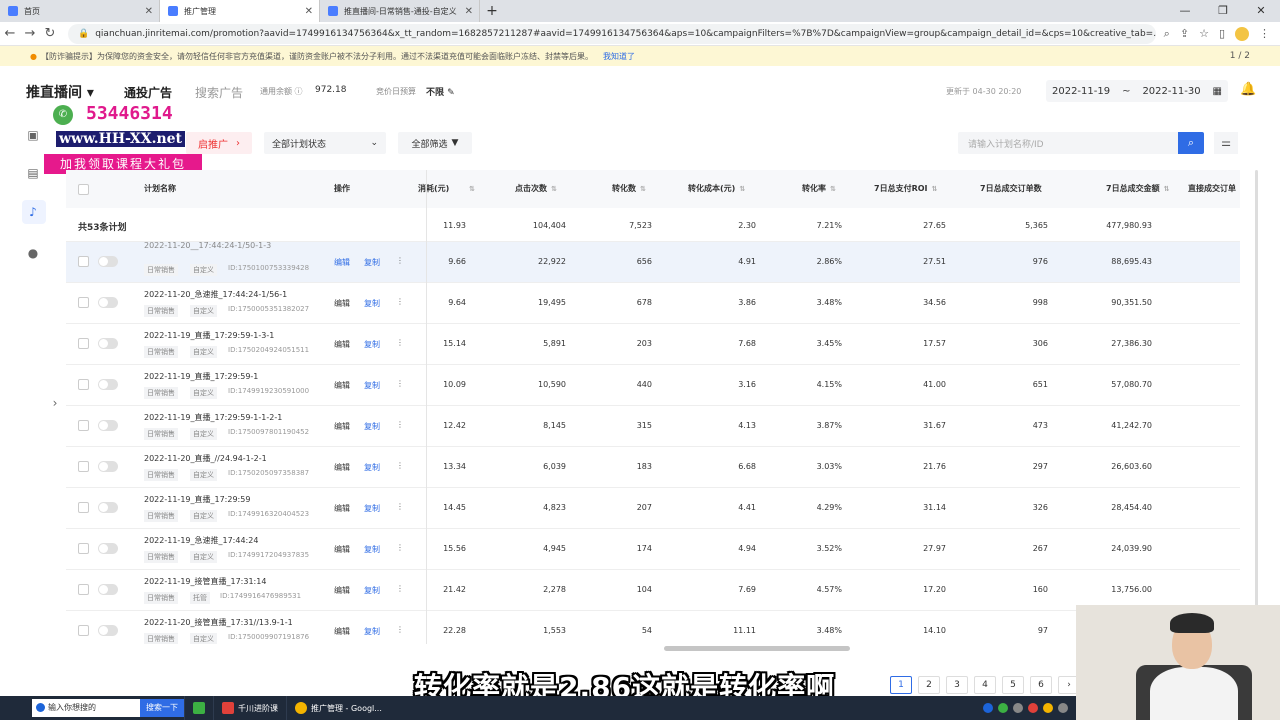 The image size is (1280, 720). I want to click on browser-tab-home: 首页 ✕, so click(80, 11).